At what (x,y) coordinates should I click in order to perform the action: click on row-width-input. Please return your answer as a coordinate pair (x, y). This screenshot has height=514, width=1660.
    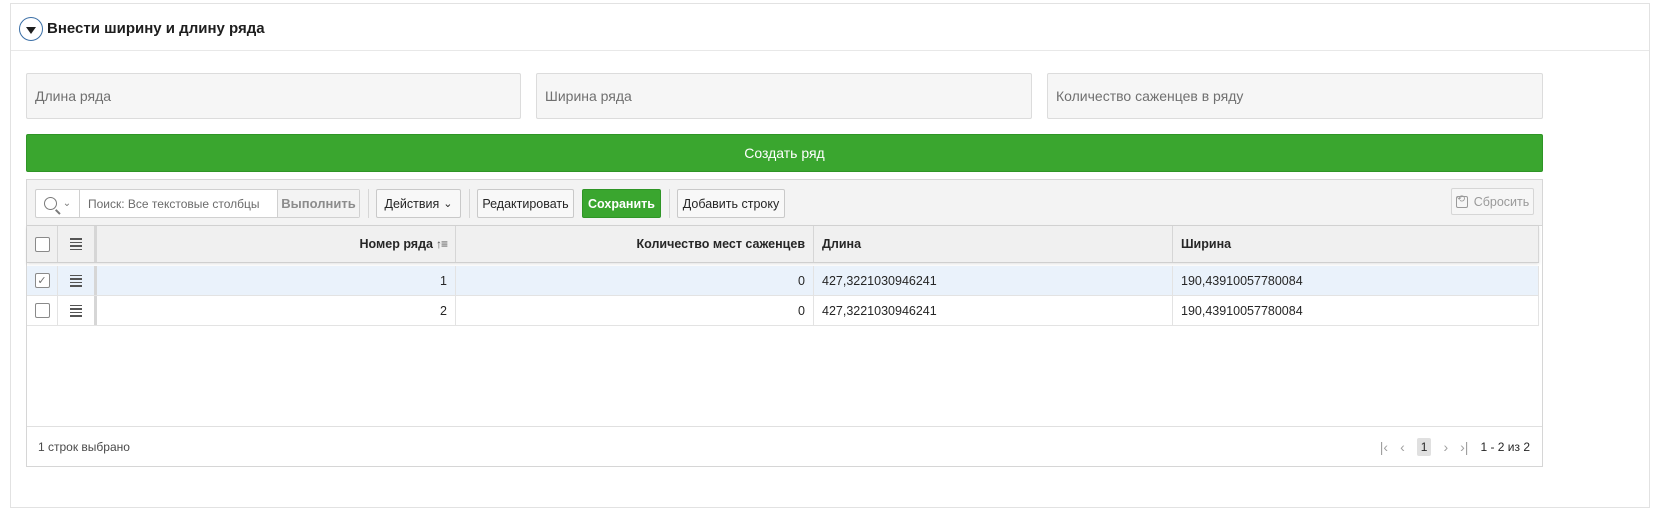
    Looking at the image, I should click on (784, 96).